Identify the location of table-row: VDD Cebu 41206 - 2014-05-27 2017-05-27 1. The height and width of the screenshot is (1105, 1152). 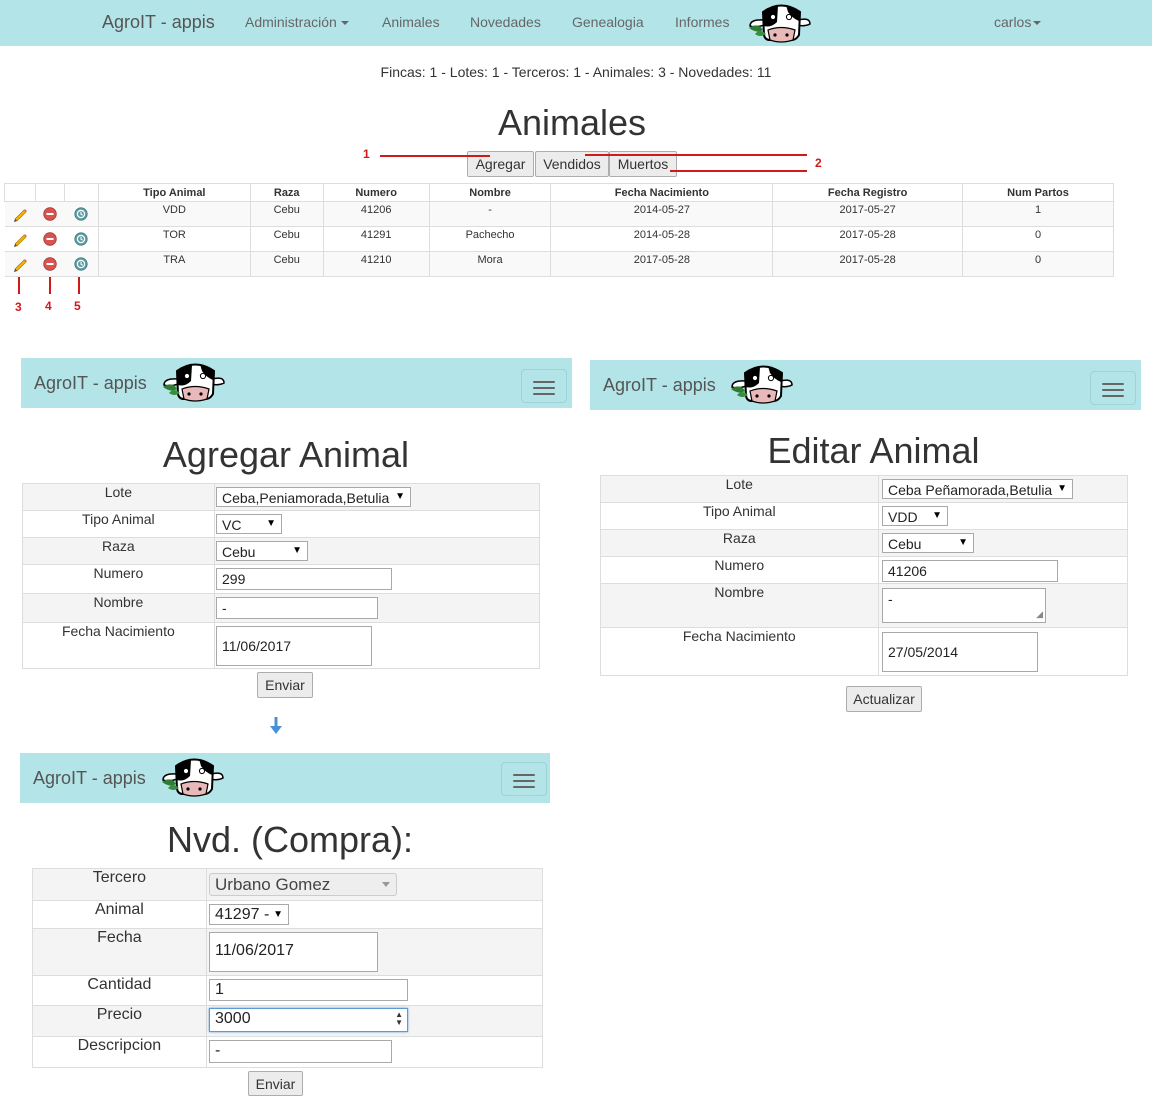
(559, 214).